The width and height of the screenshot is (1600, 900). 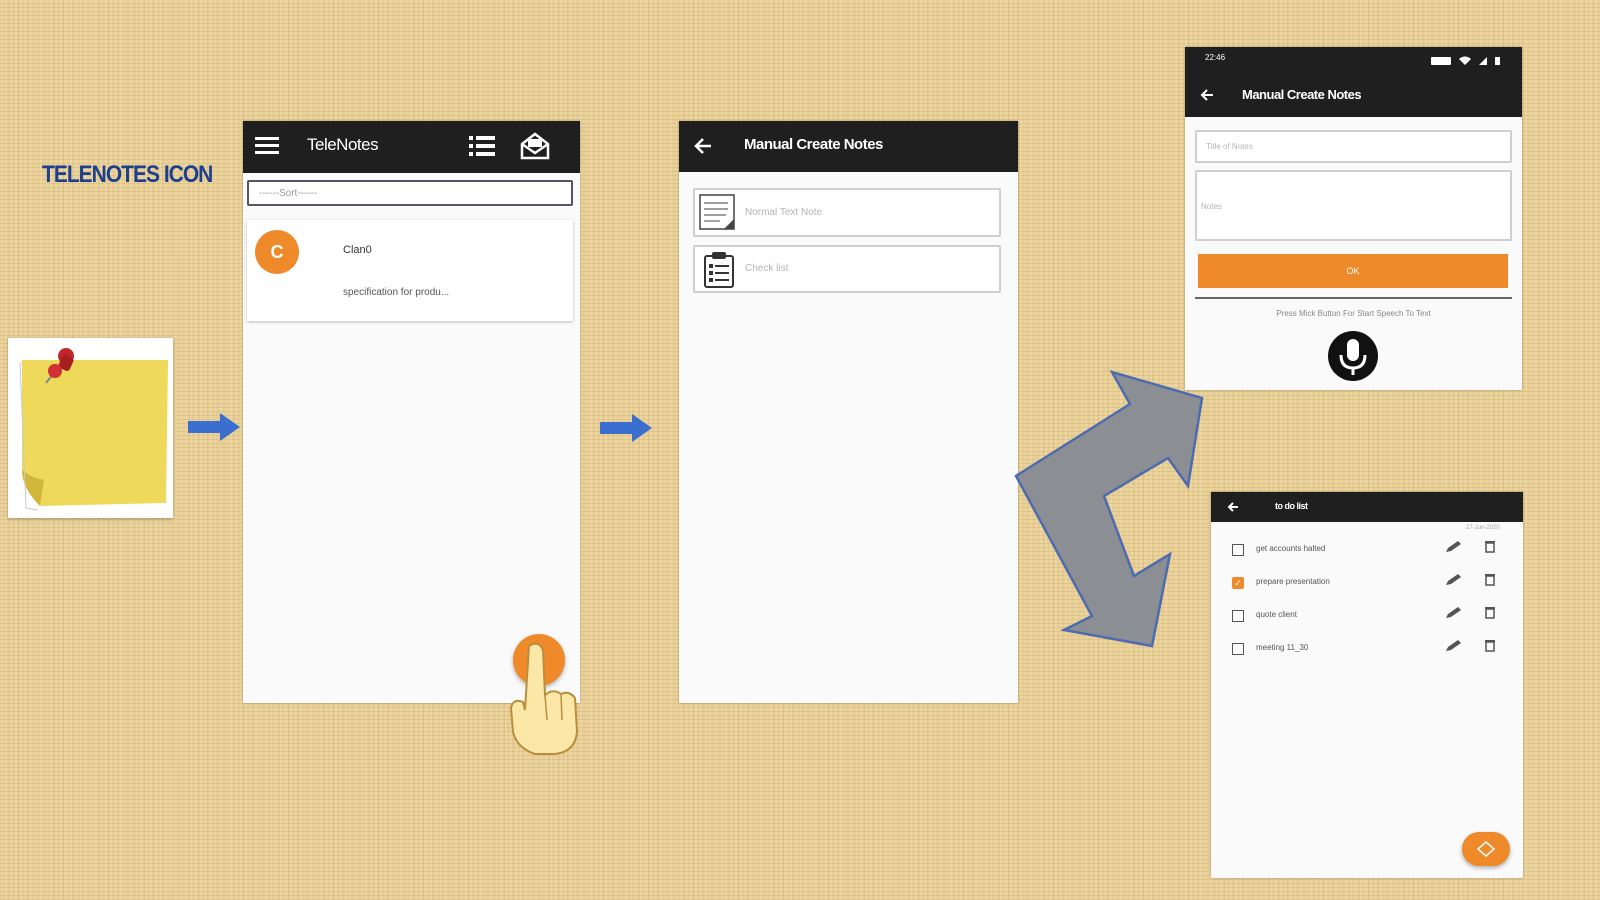 What do you see at coordinates (847, 269) in the screenshot?
I see `checklist-option: Check list` at bounding box center [847, 269].